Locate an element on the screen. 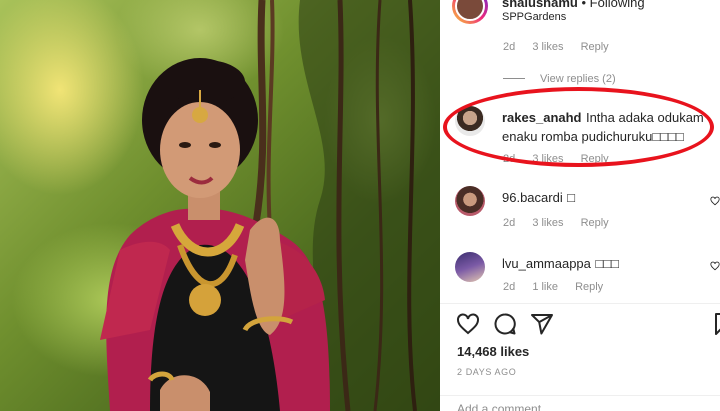  post-location: SPPGardens is located at coordinates (534, 17).